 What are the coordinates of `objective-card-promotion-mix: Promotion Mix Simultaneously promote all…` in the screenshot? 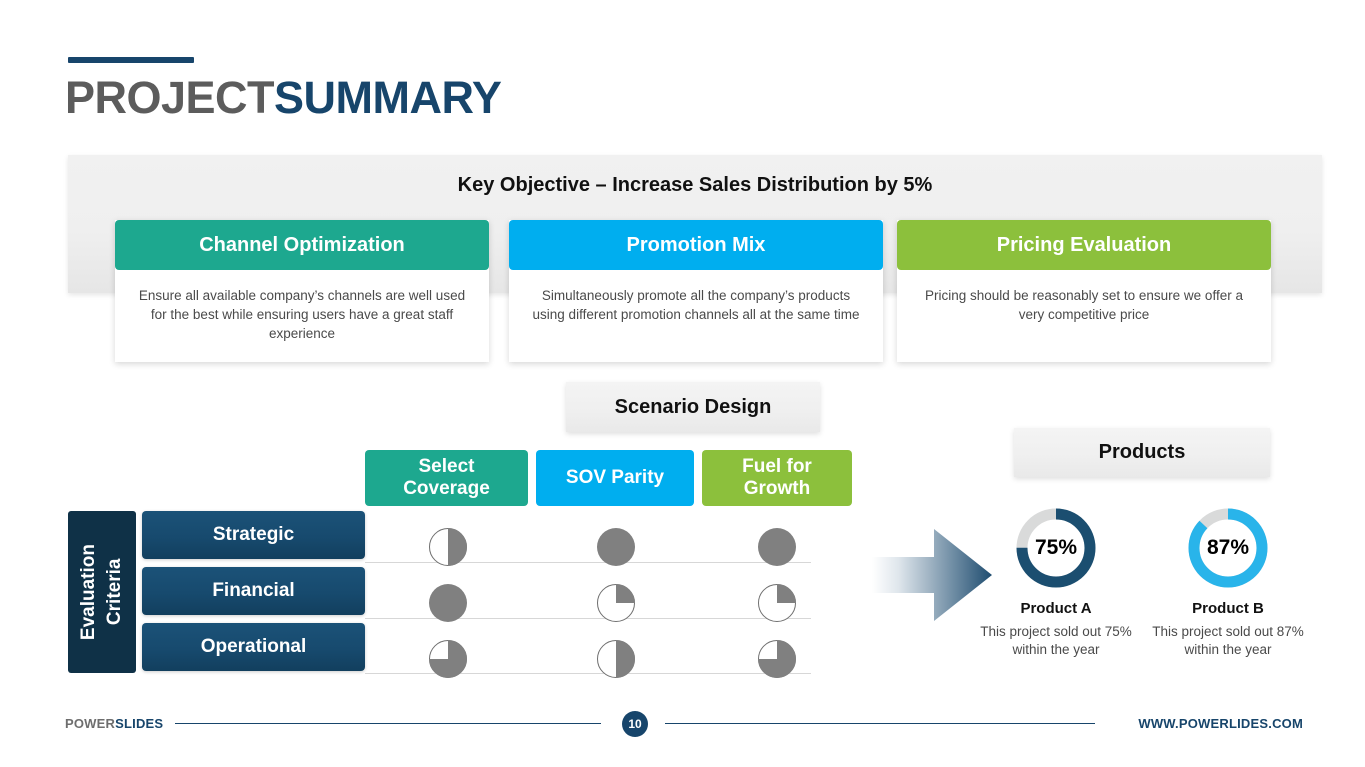 It's located at (696, 291).